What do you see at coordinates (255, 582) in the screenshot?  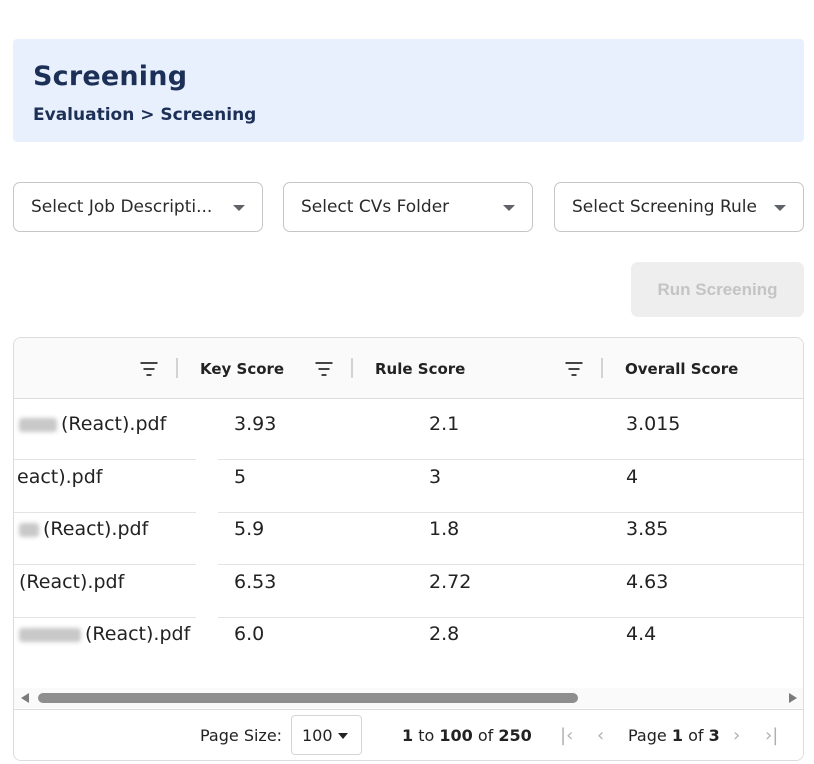 I see `key-score-cell: 6.53` at bounding box center [255, 582].